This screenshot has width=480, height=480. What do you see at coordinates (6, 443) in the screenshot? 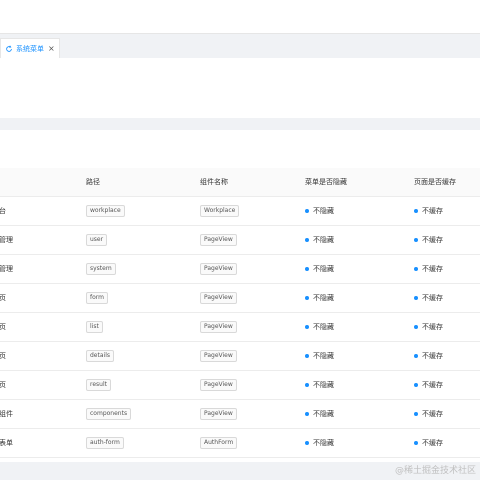
I see `cell-name: 权表单` at bounding box center [6, 443].